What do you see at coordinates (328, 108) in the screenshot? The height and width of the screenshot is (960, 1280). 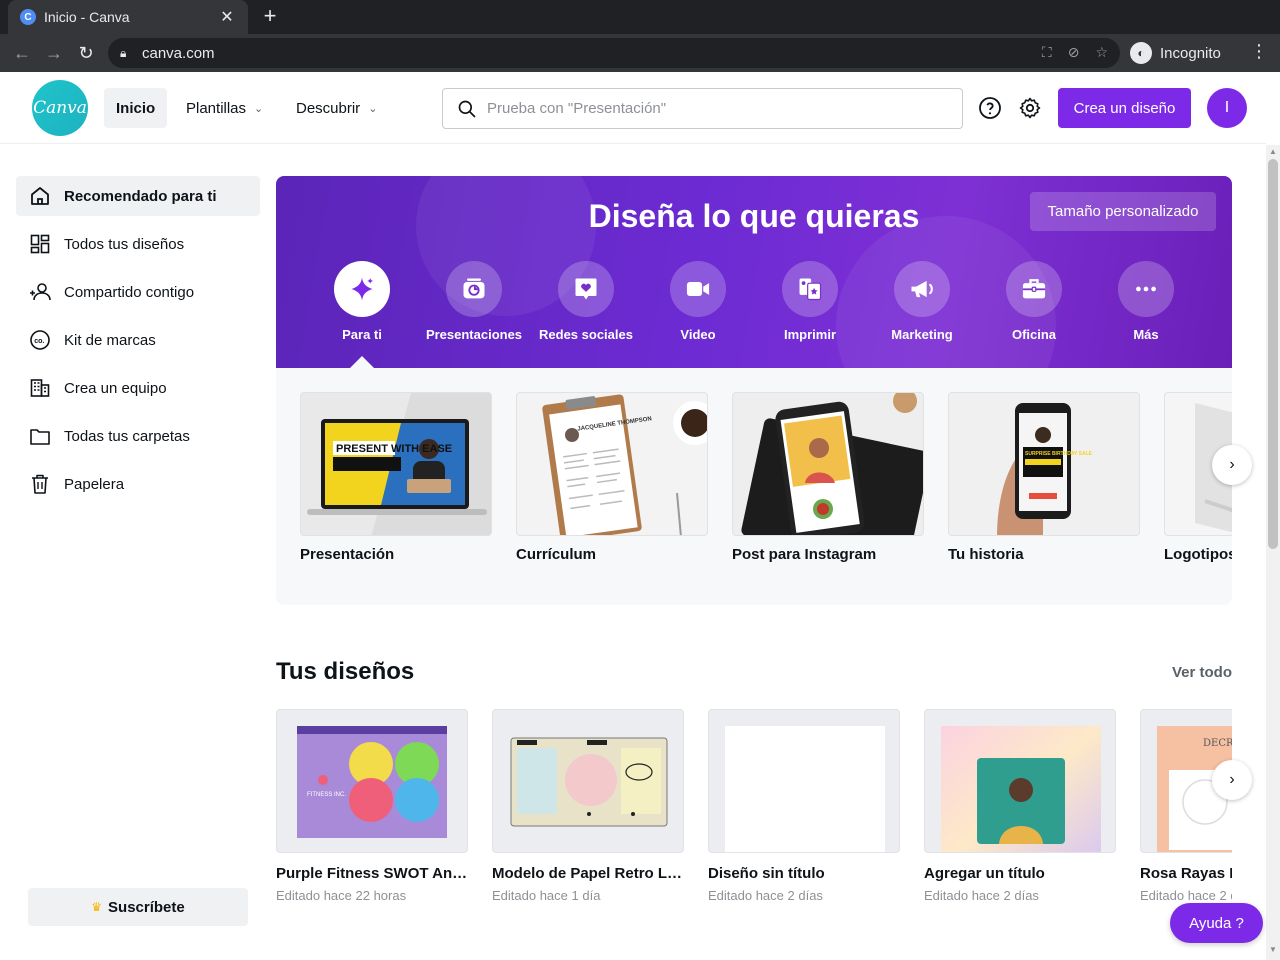 I see `nav-descubrir-label: Descubrir` at bounding box center [328, 108].